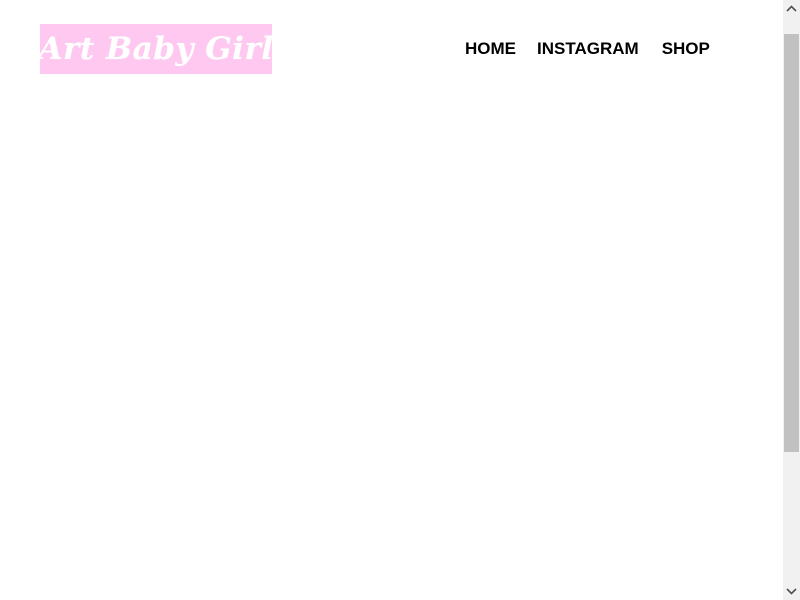  Describe the element at coordinates (490, 49) in the screenshot. I see `nav-home-link: HOME` at that location.